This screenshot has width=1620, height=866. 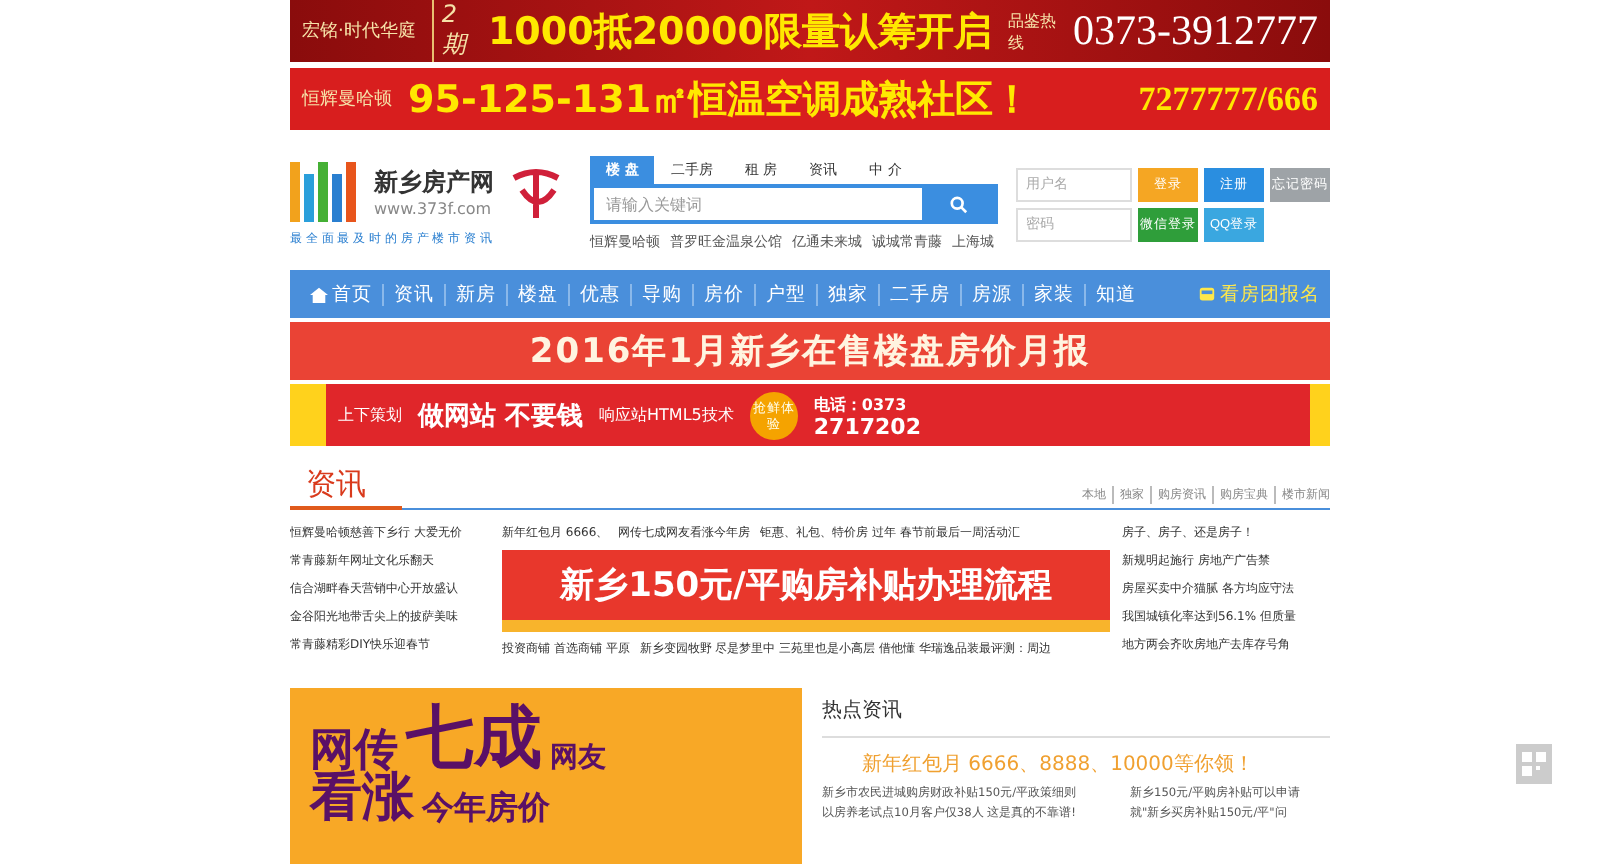 What do you see at coordinates (794, 204) in the screenshot?
I see `search-field: 请输入关键词` at bounding box center [794, 204].